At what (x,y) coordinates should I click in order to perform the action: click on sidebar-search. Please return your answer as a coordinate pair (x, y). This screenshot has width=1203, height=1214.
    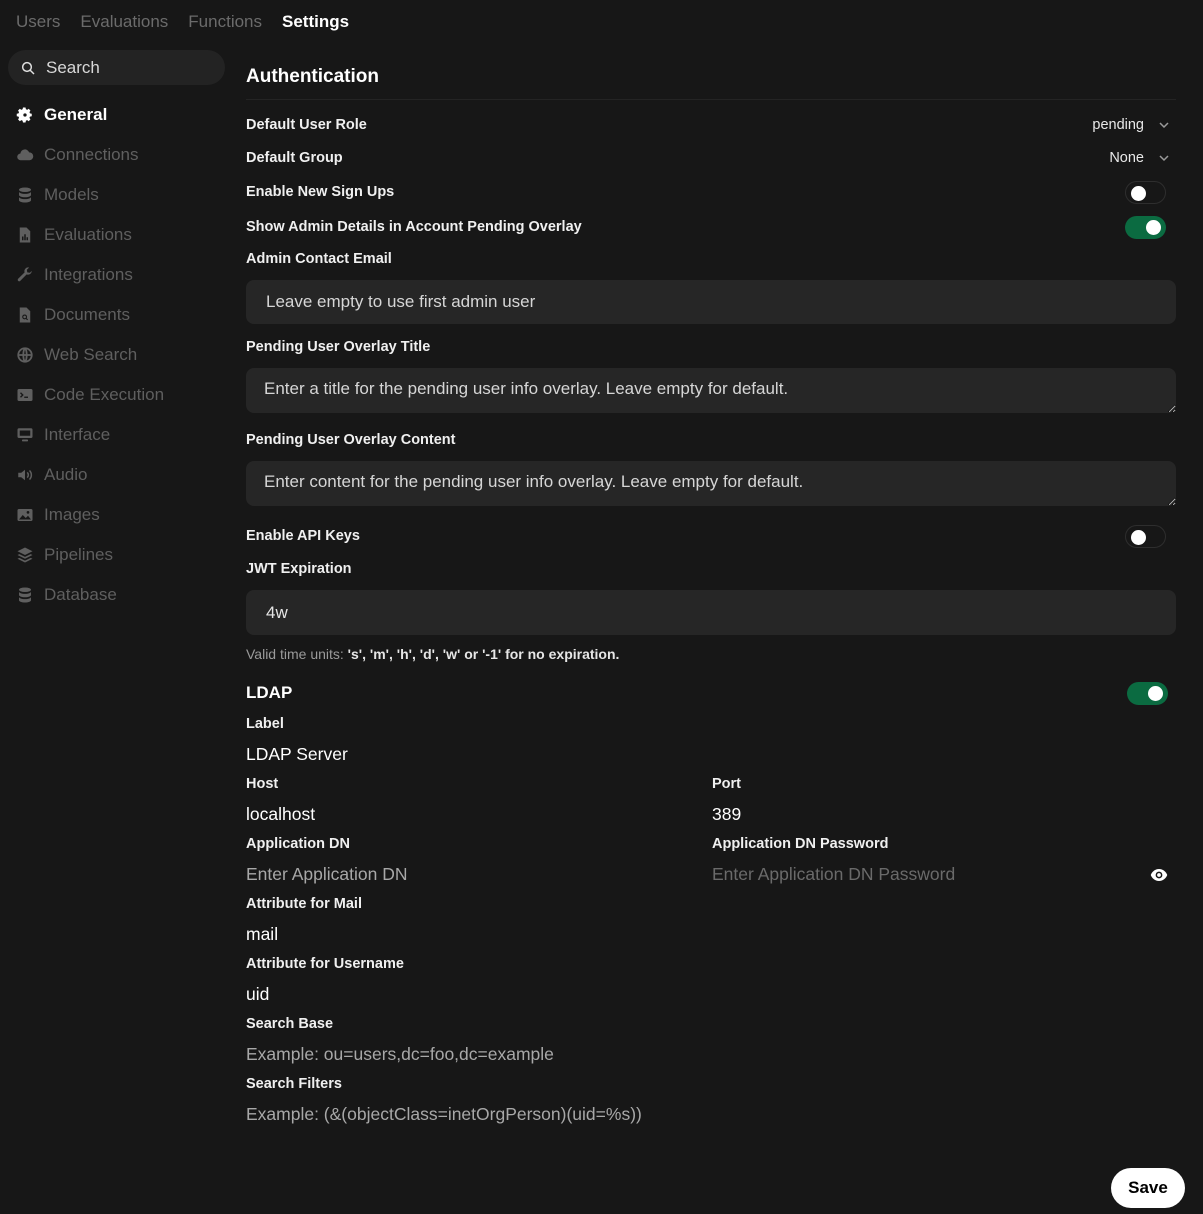
    Looking at the image, I should click on (116, 67).